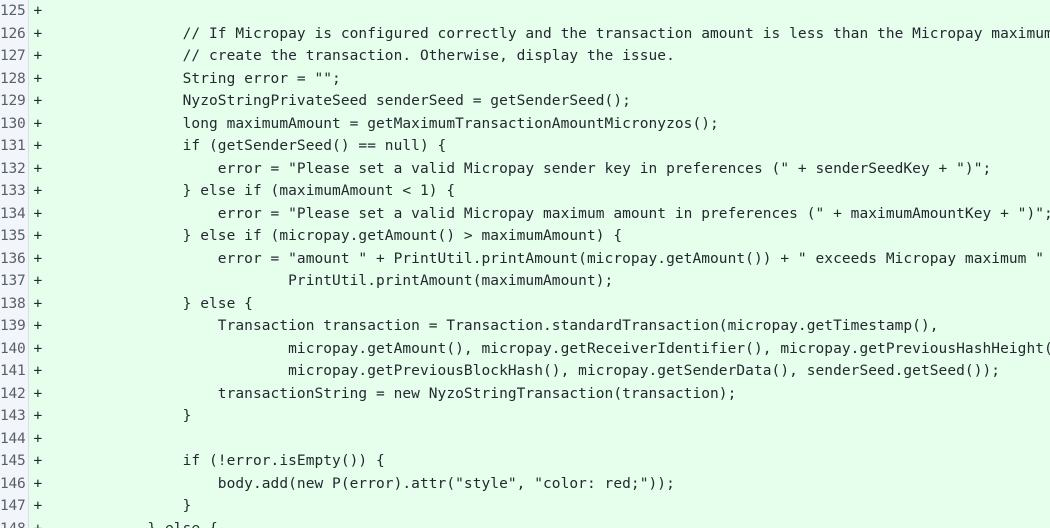 The image size is (1050, 528). Describe the element at coordinates (14, 506) in the screenshot. I see `line-number: 147` at that location.